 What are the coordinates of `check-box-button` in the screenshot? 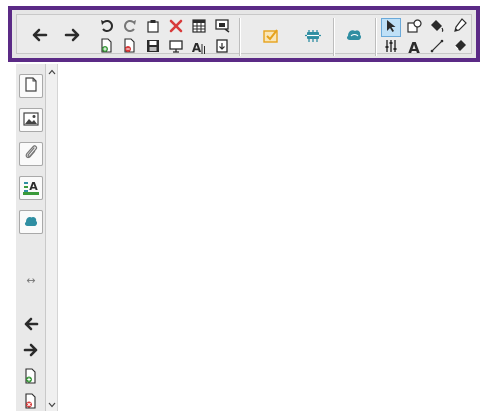 It's located at (271, 37).